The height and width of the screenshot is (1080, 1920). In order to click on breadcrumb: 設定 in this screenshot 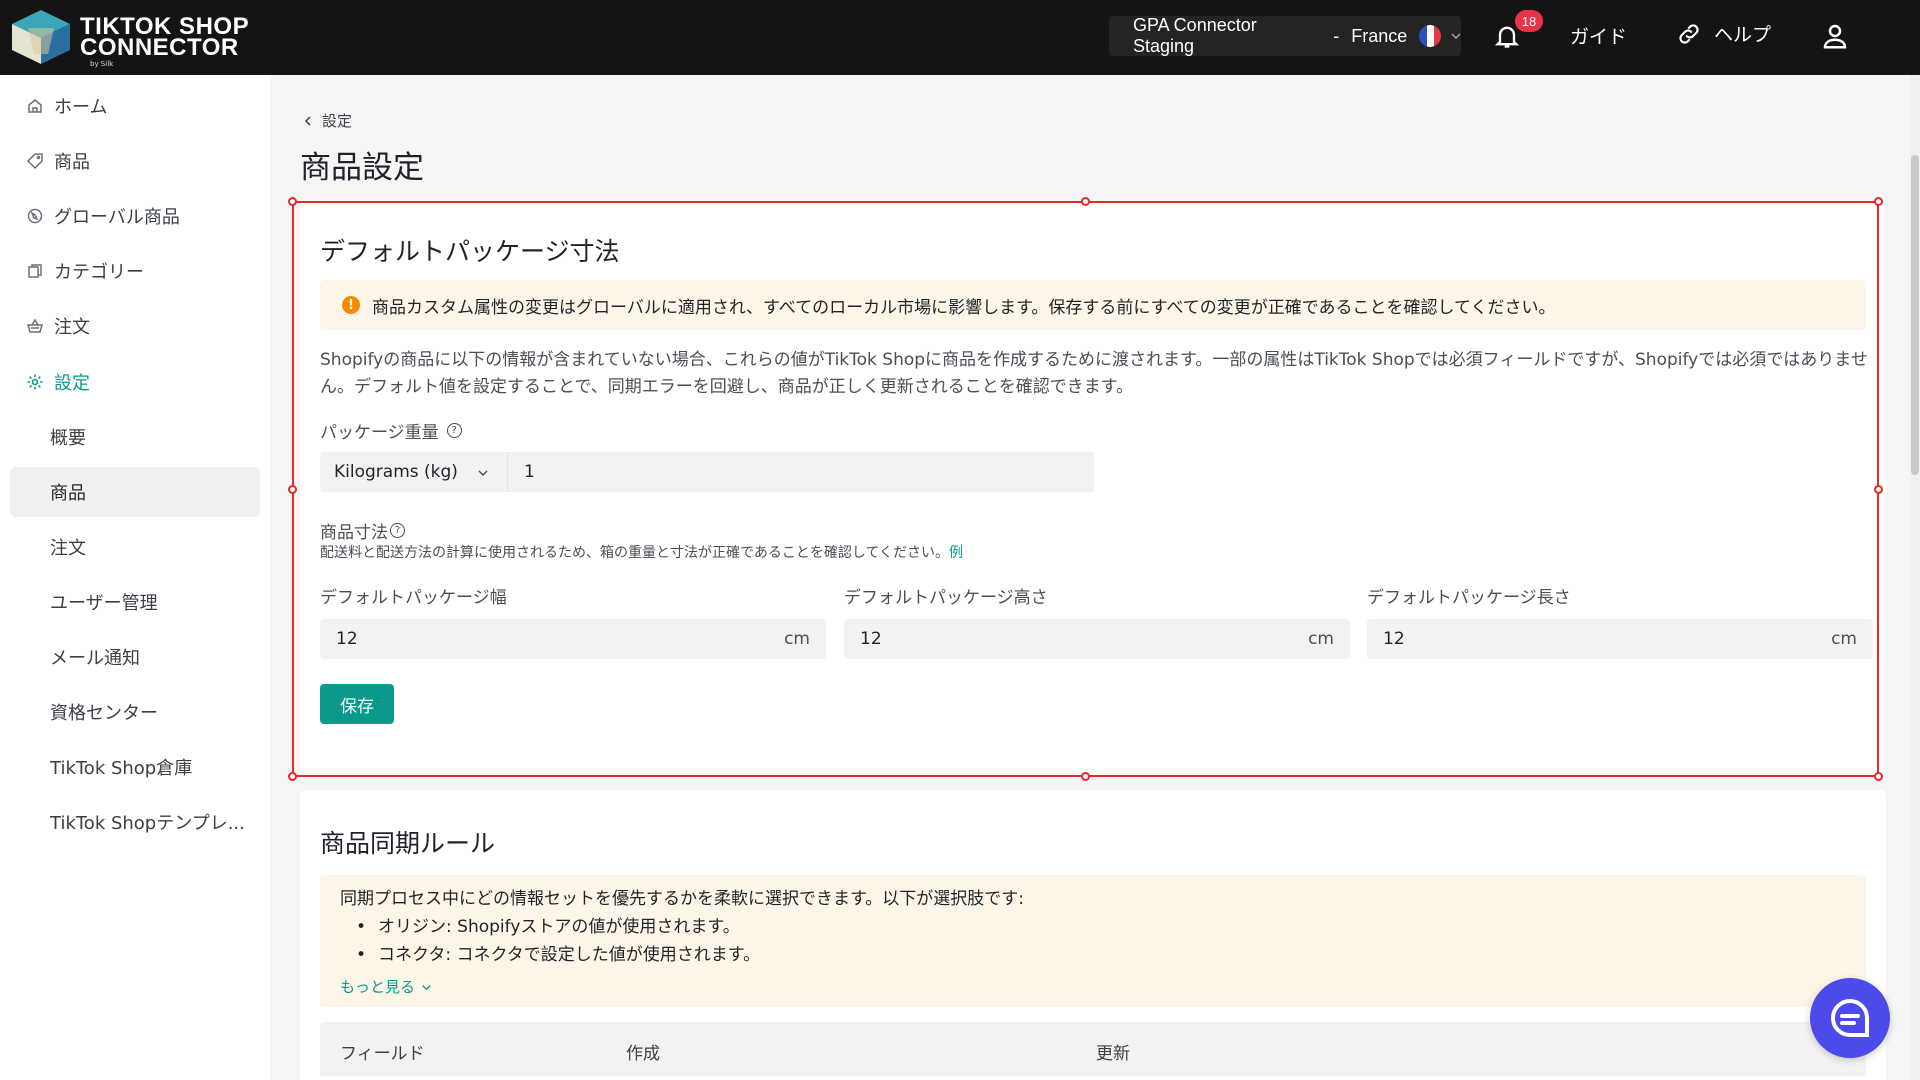, I will do `click(327, 120)`.